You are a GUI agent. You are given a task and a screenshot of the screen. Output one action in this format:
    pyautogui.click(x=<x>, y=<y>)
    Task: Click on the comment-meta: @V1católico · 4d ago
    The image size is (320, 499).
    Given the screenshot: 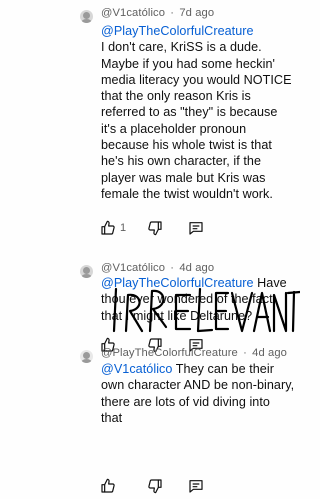 What is the action you would take?
    pyautogui.click(x=157, y=268)
    